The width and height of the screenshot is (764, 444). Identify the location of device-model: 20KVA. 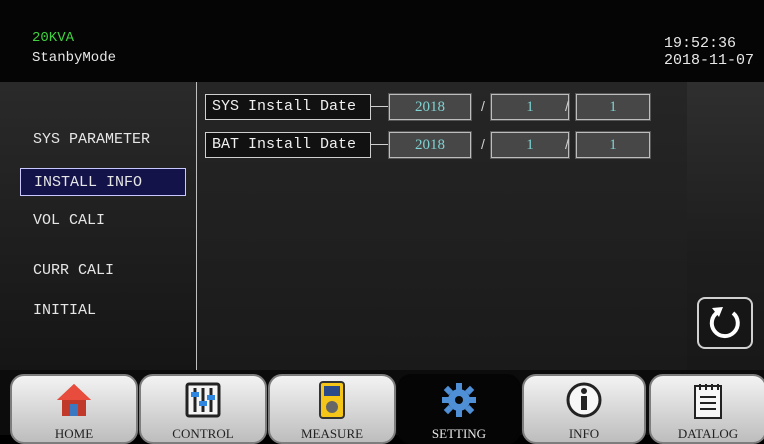
(53, 38).